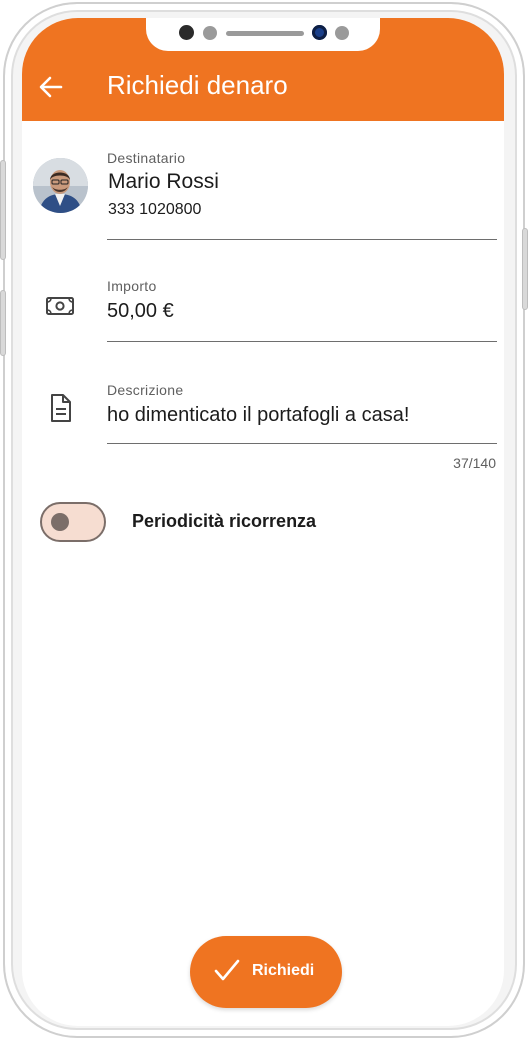 The image size is (528, 1040). I want to click on amount-value: 50,00 €, so click(140, 311).